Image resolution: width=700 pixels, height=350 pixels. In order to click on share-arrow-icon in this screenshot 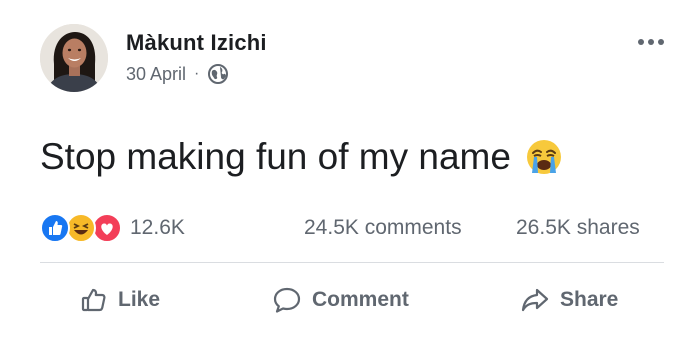, I will do `click(535, 300)`.